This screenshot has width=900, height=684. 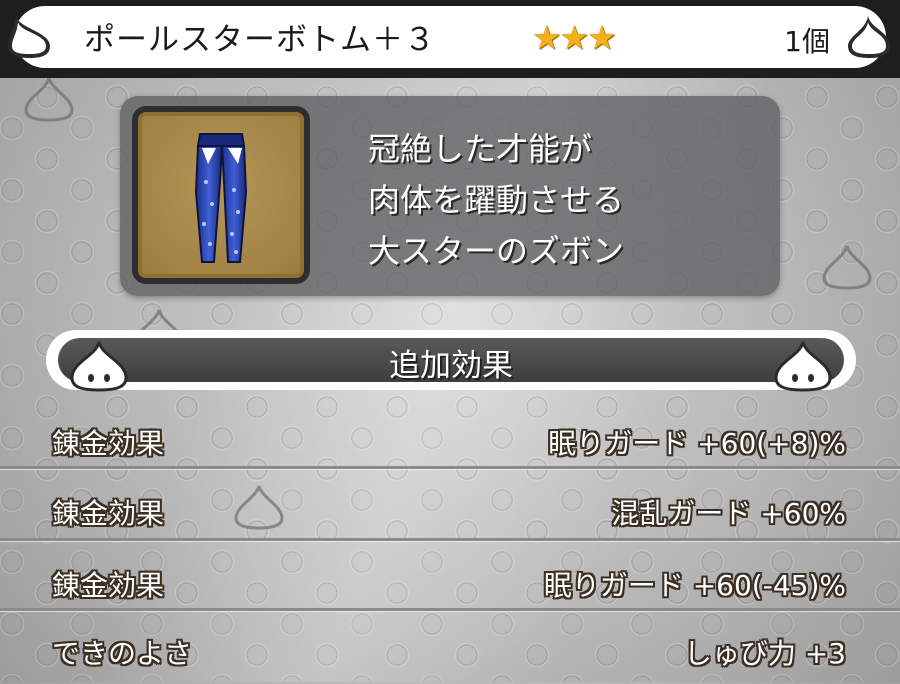 What do you see at coordinates (450, 39) in the screenshot?
I see `item-header-bar: ポールスターボトム＋３ ★★★ 1個` at bounding box center [450, 39].